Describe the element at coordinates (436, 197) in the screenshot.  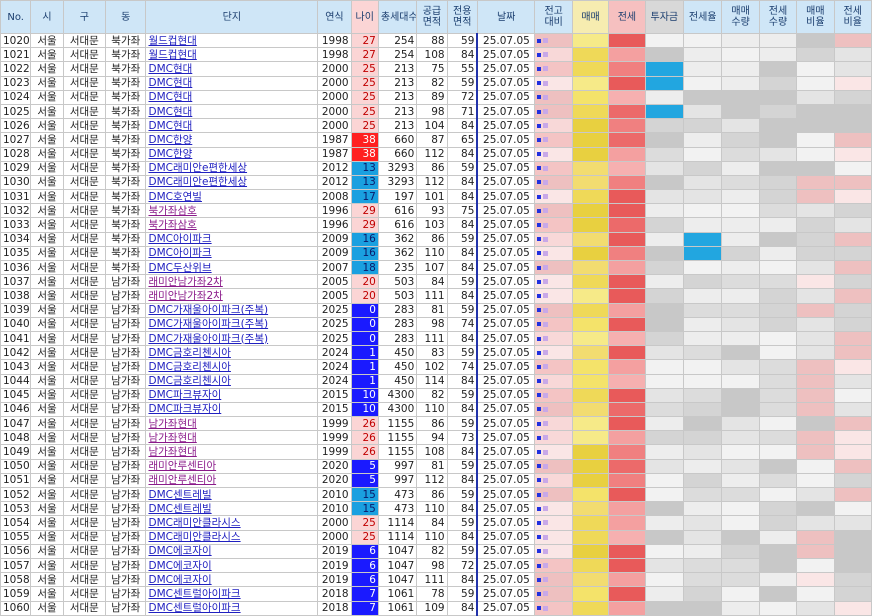
I see `table-row: 1031 서울 서대문 북가좌 DMC호연빌 2008 17 197 101 84 25.07.05` at that location.